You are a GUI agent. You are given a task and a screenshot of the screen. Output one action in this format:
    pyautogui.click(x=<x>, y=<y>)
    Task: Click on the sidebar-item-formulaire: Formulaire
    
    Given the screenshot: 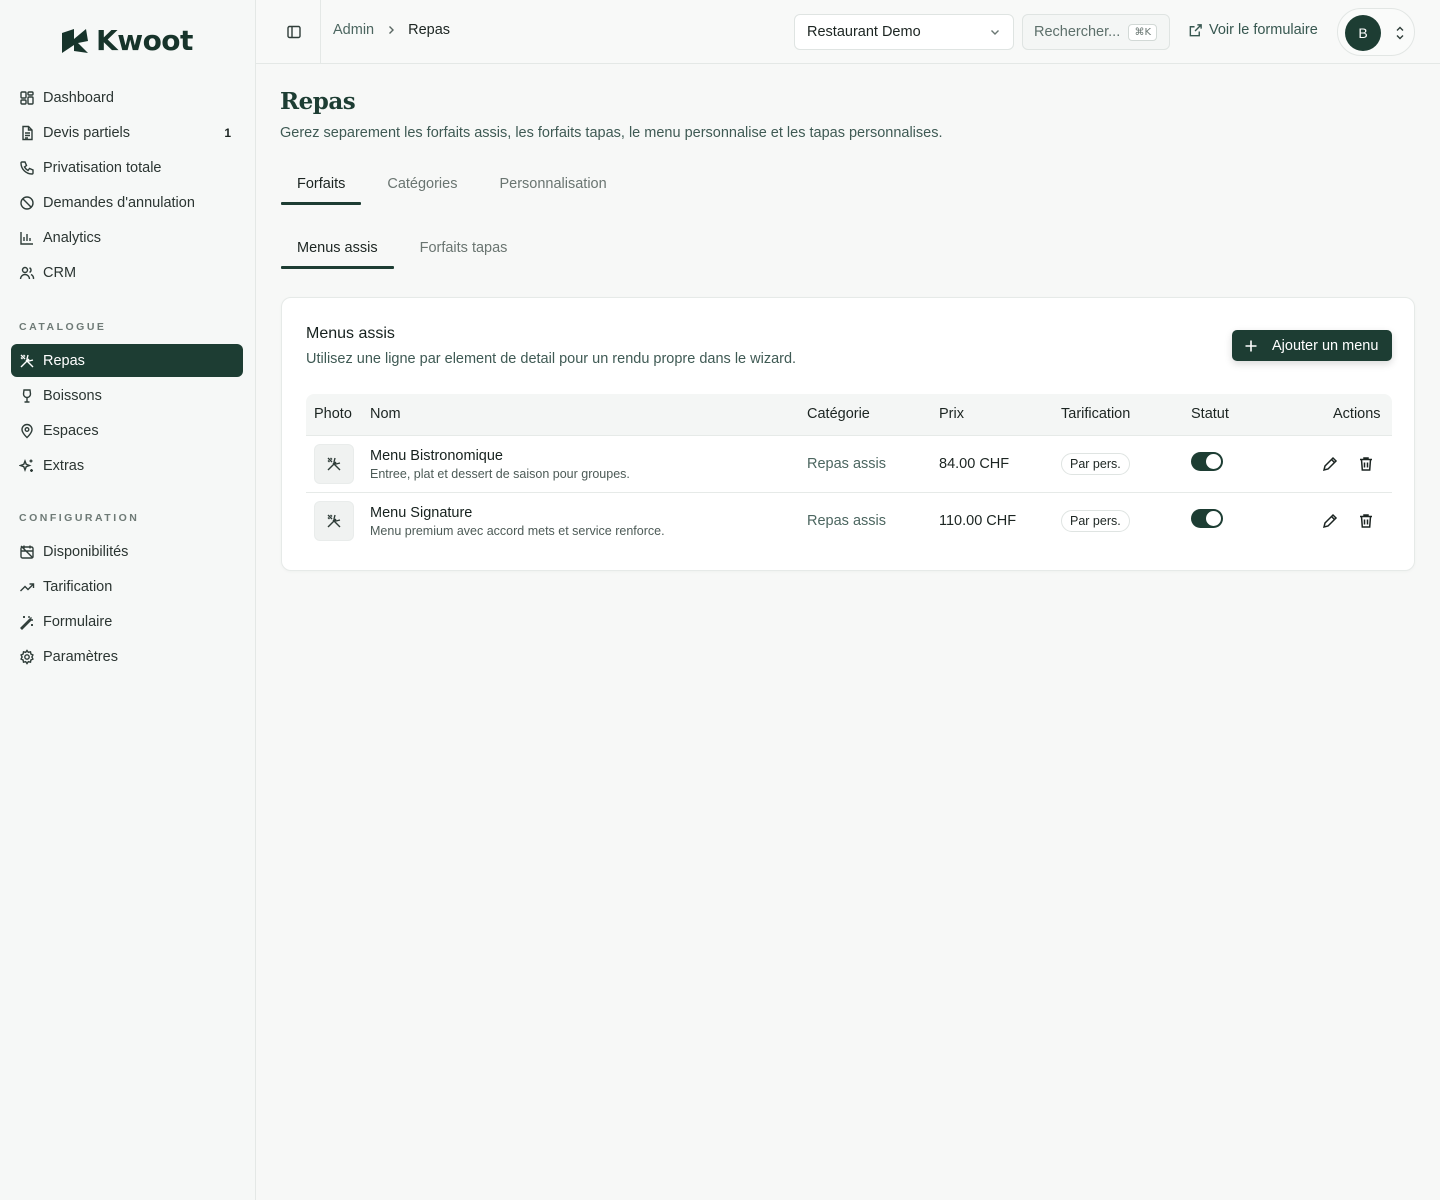 What is the action you would take?
    pyautogui.click(x=127, y=621)
    